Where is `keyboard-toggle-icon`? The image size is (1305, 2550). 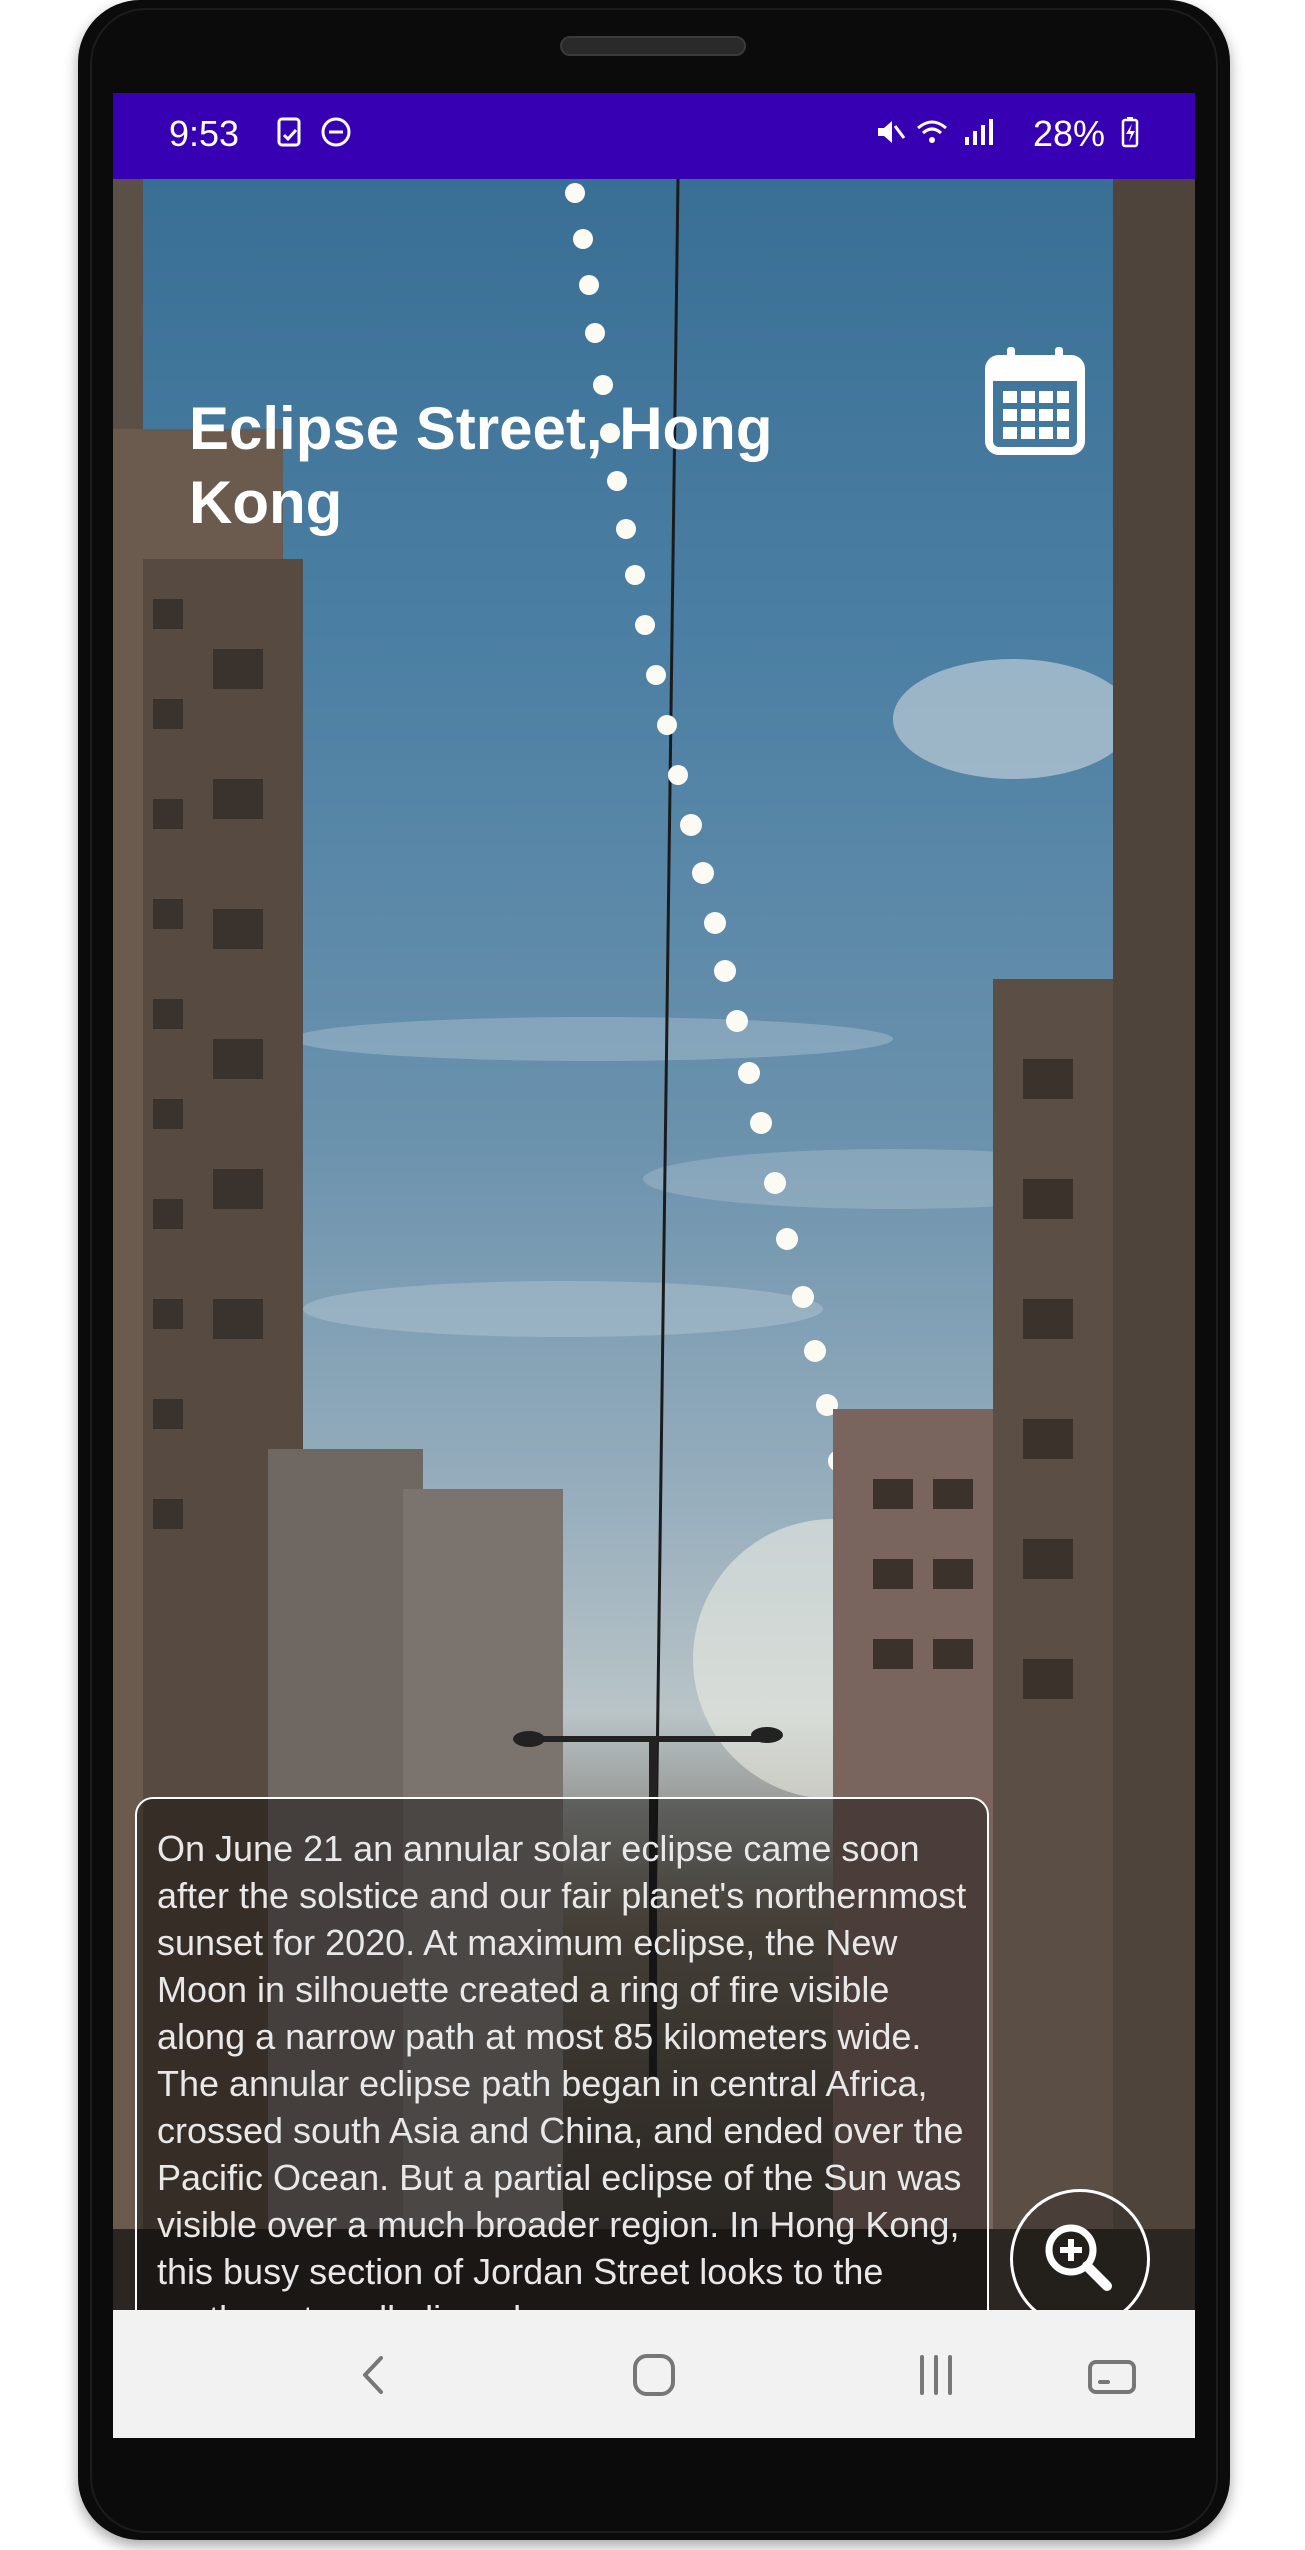 keyboard-toggle-icon is located at coordinates (1111, 2375).